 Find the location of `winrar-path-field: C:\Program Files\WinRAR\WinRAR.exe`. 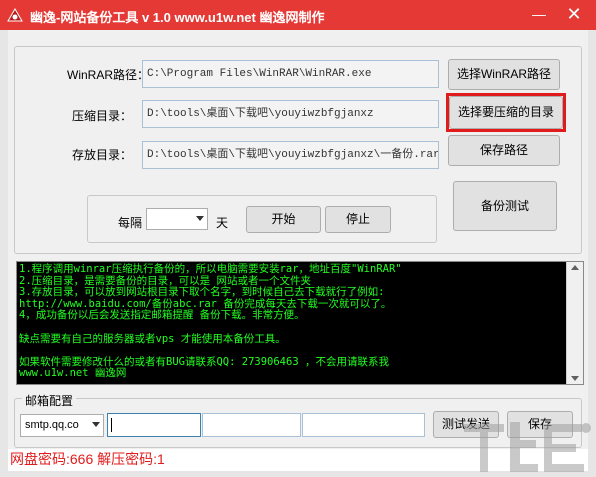

winrar-path-field: C:\Program Files\WinRAR\WinRAR.exe is located at coordinates (290, 74).